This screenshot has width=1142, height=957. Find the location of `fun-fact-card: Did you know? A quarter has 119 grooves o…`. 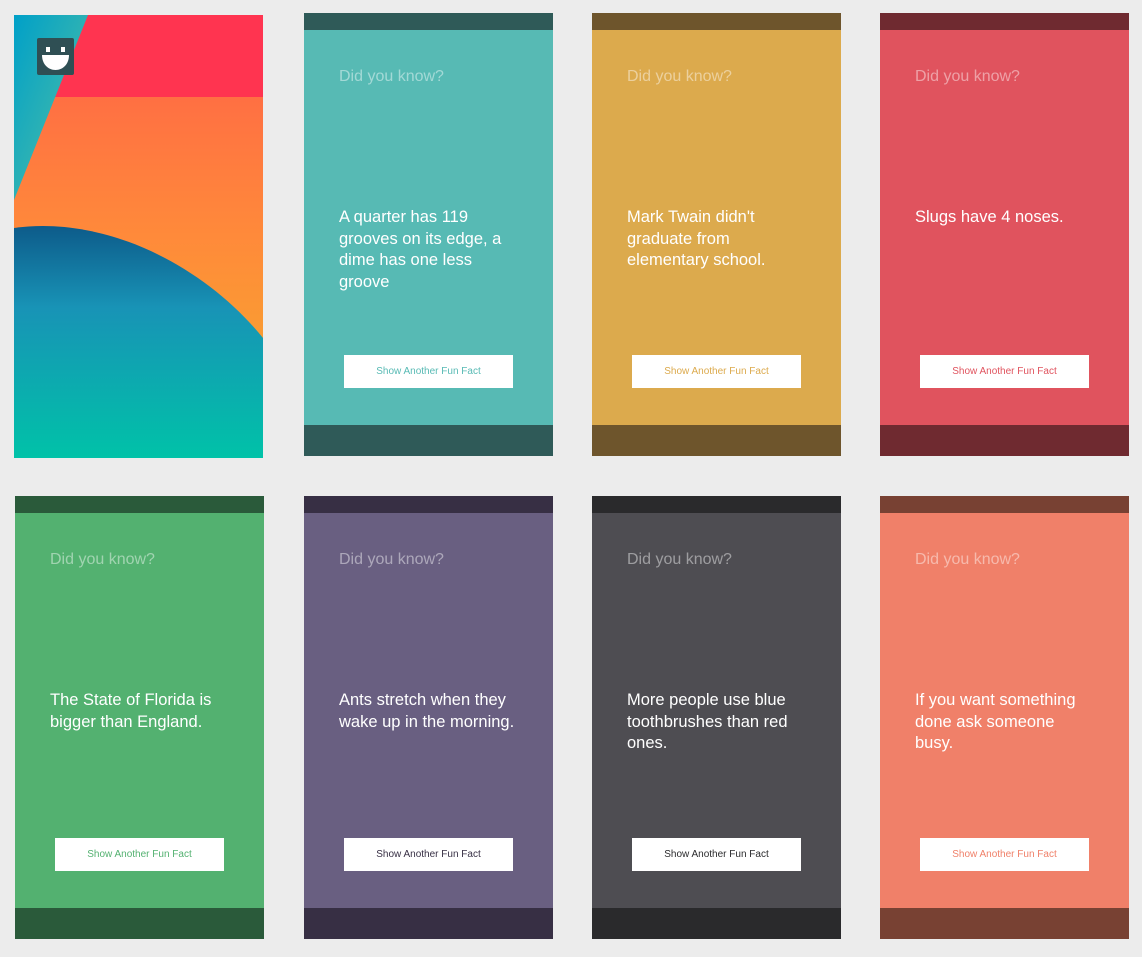

fun-fact-card: Did you know? A quarter has 119 grooves o… is located at coordinates (428, 234).